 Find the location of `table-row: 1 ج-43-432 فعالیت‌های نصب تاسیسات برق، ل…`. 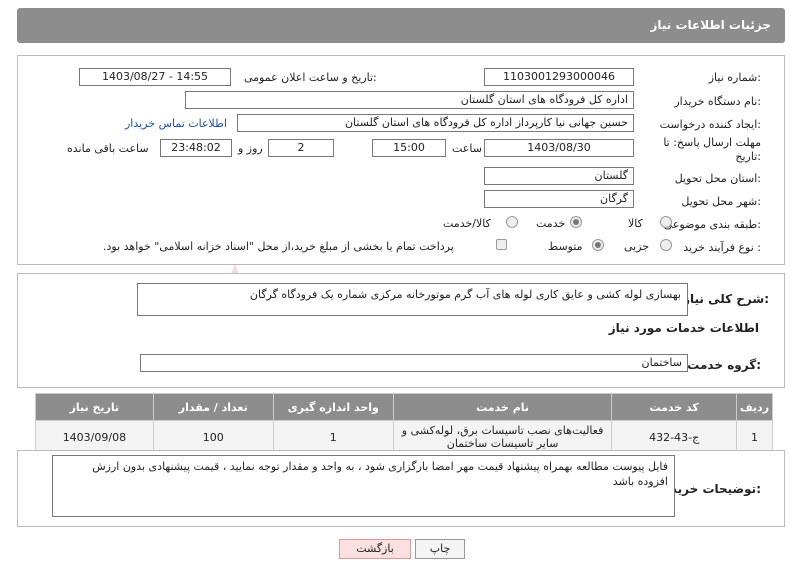

table-row: 1 ج-43-432 فعالیت‌های نصب تاسیسات برق، ل… is located at coordinates (404, 437).